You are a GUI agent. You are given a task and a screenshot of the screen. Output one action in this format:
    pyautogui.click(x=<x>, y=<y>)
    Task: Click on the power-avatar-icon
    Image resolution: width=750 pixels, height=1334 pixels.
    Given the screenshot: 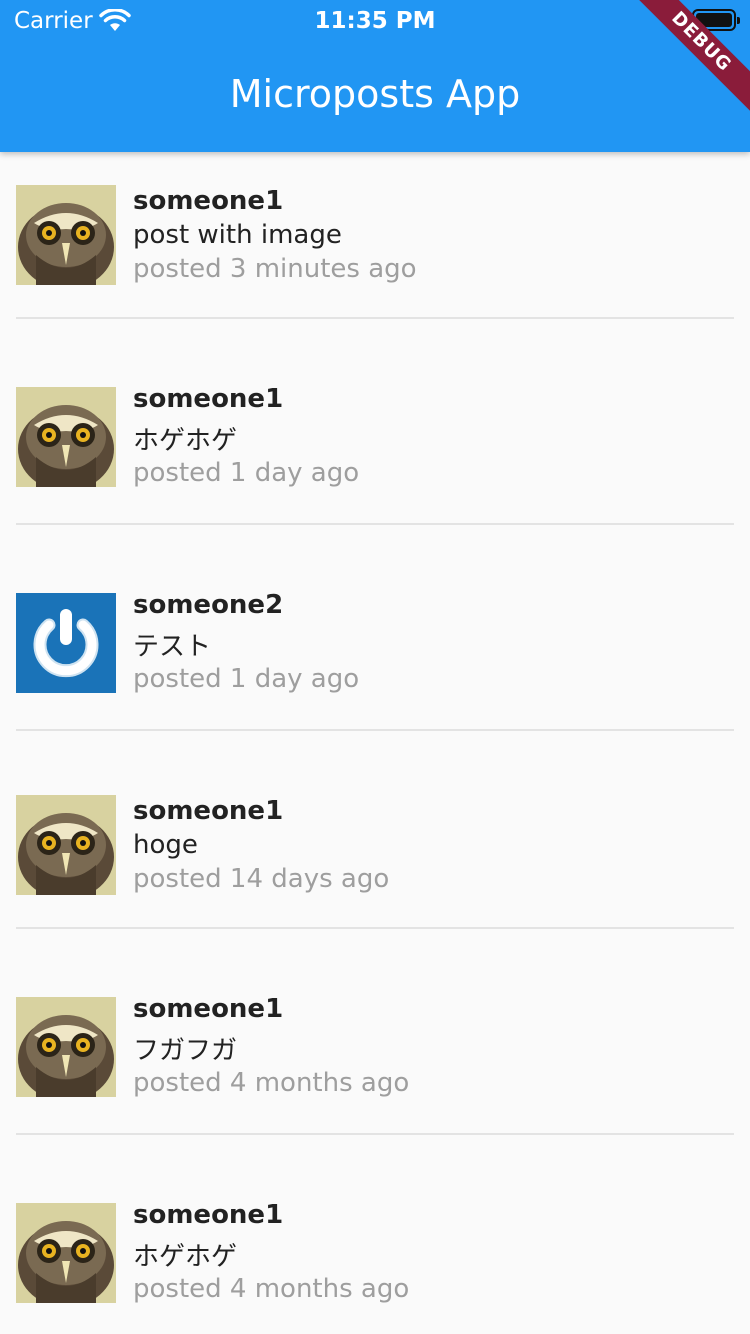 What is the action you would take?
    pyautogui.click(x=66, y=643)
    